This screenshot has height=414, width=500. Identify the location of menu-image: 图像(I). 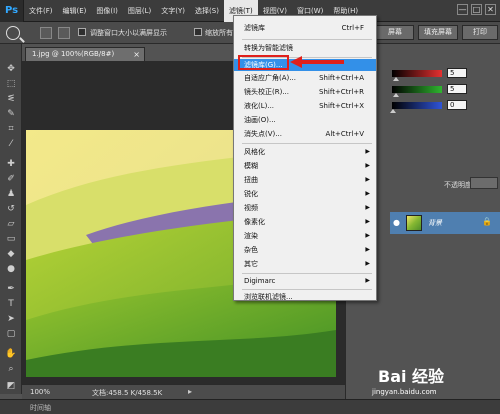
(107, 11).